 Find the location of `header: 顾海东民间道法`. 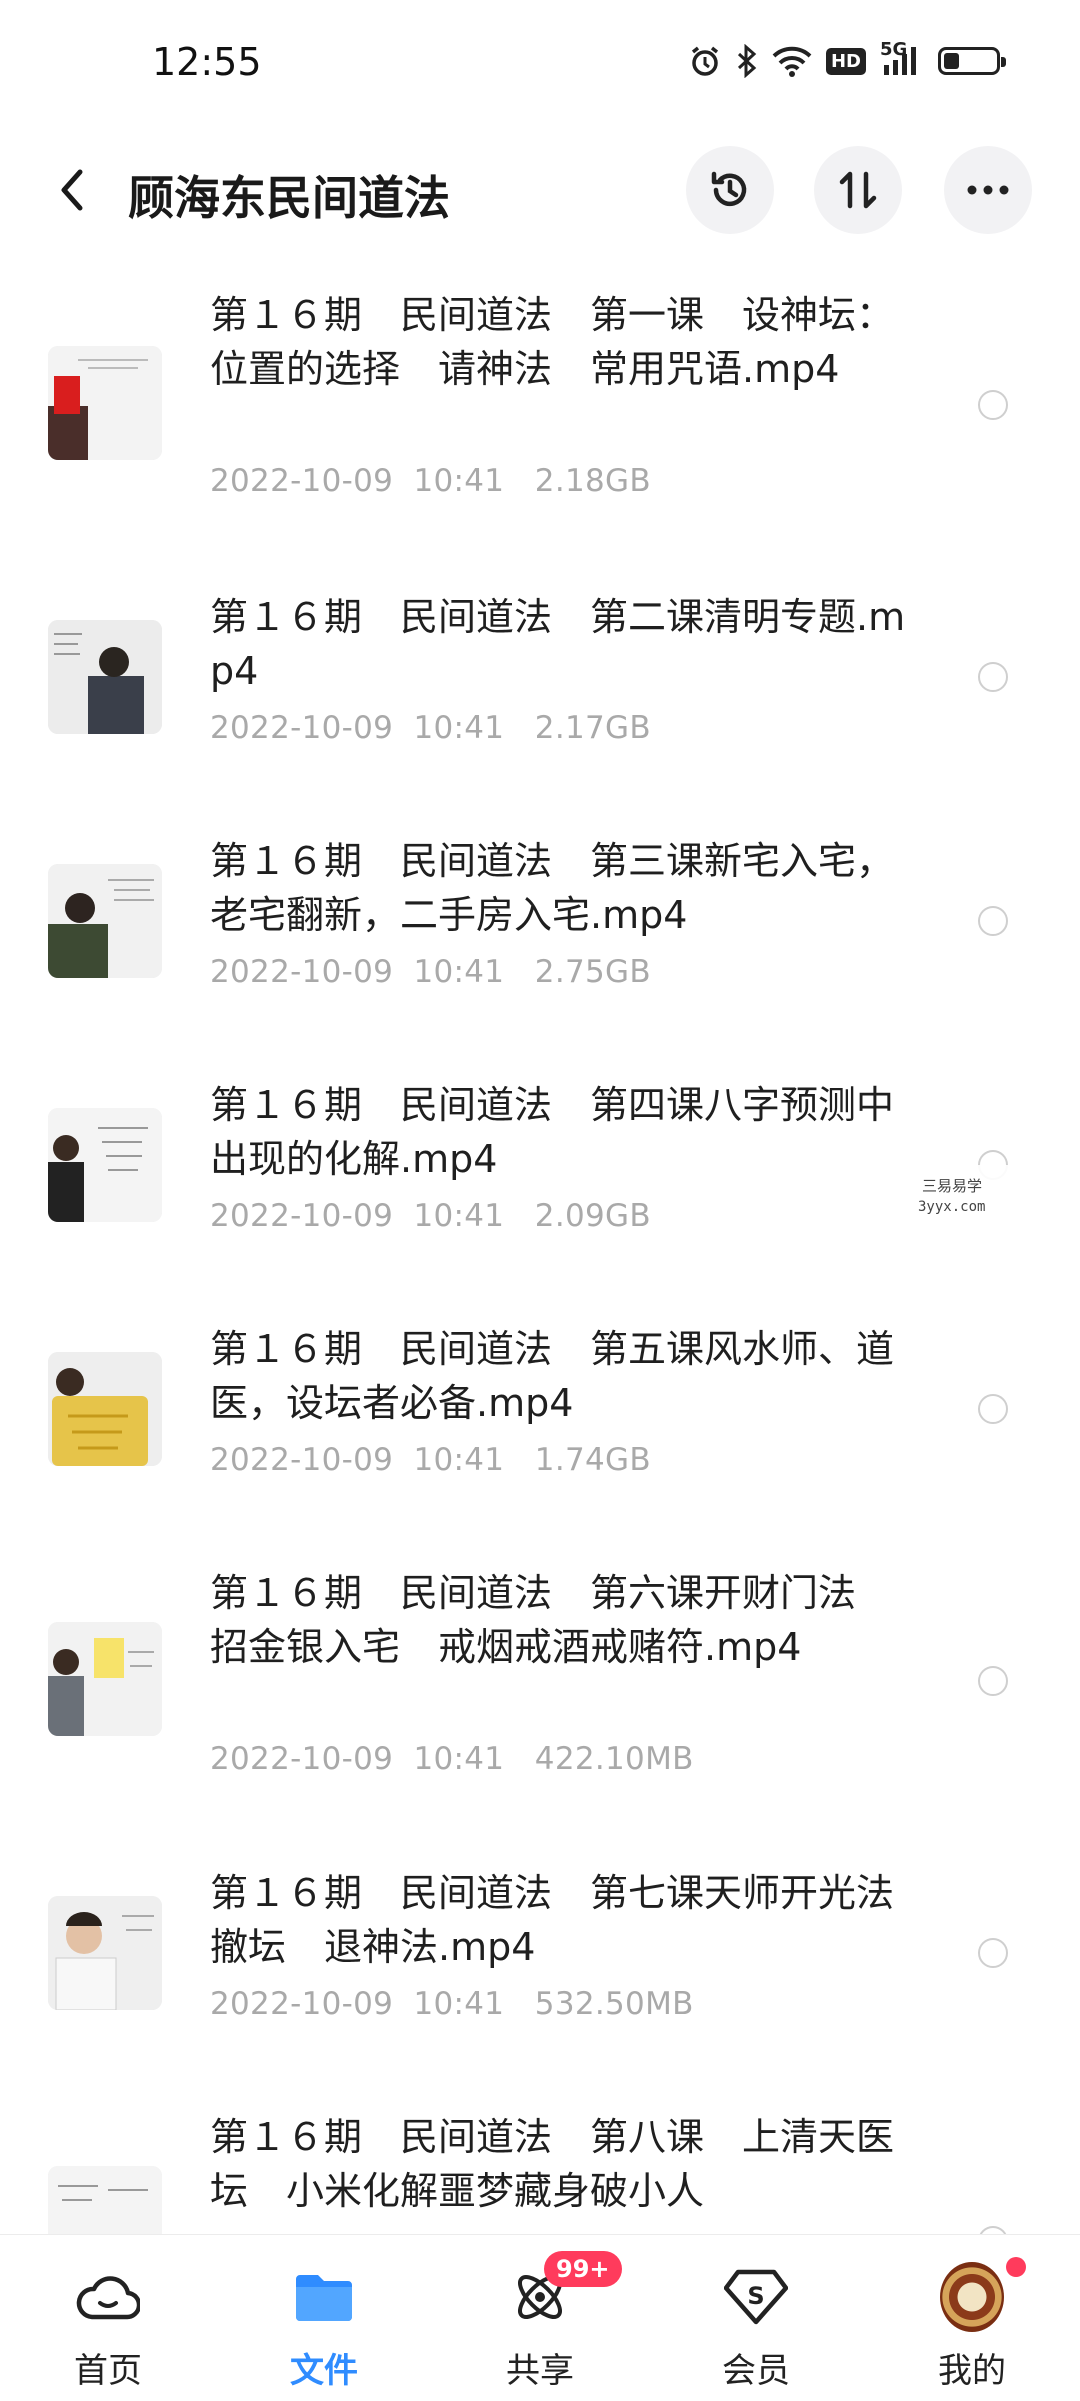

header: 顾海东民间道法 is located at coordinates (540, 190).